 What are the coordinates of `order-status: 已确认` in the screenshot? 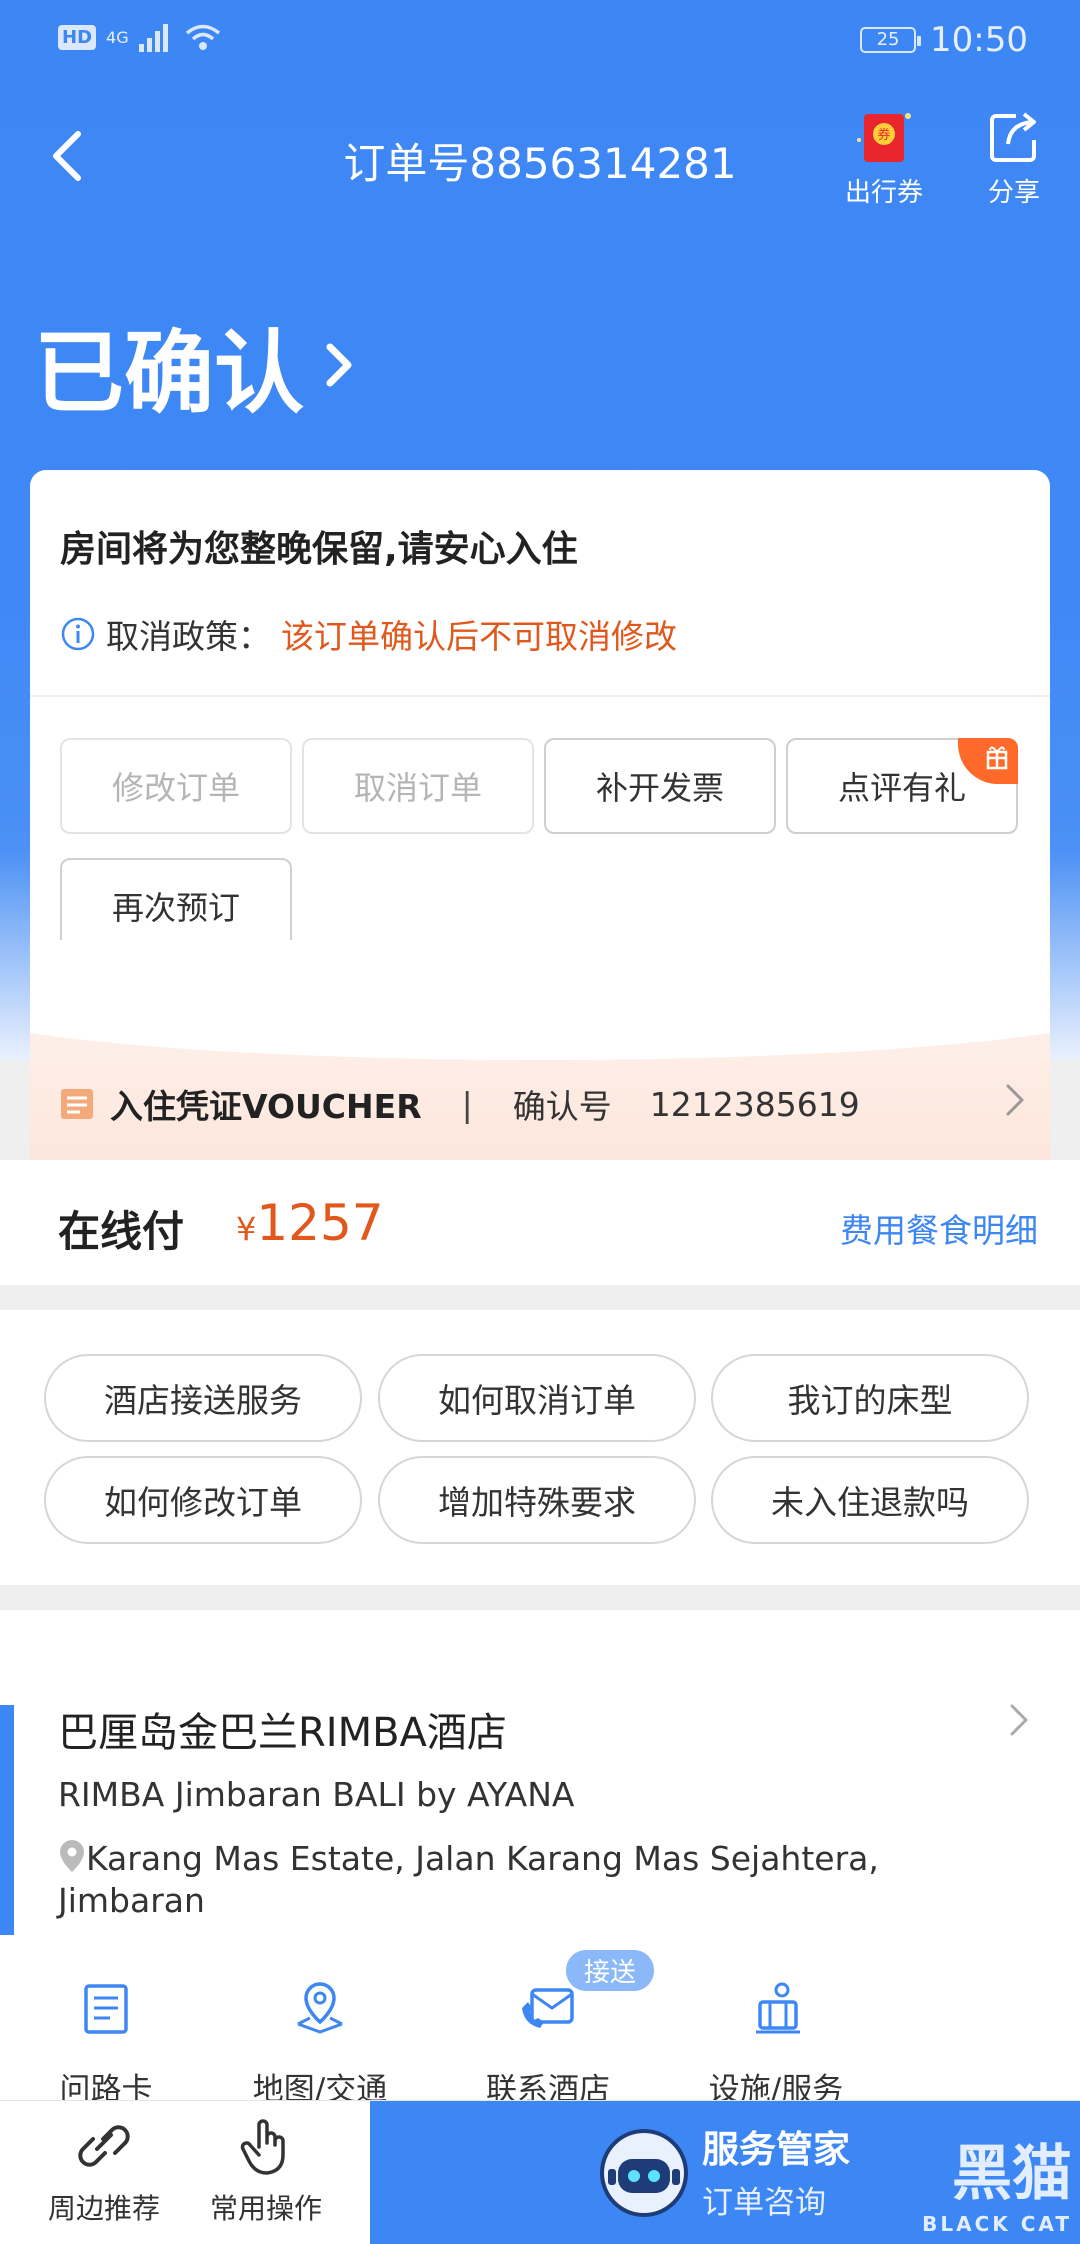 It's located at (196, 365).